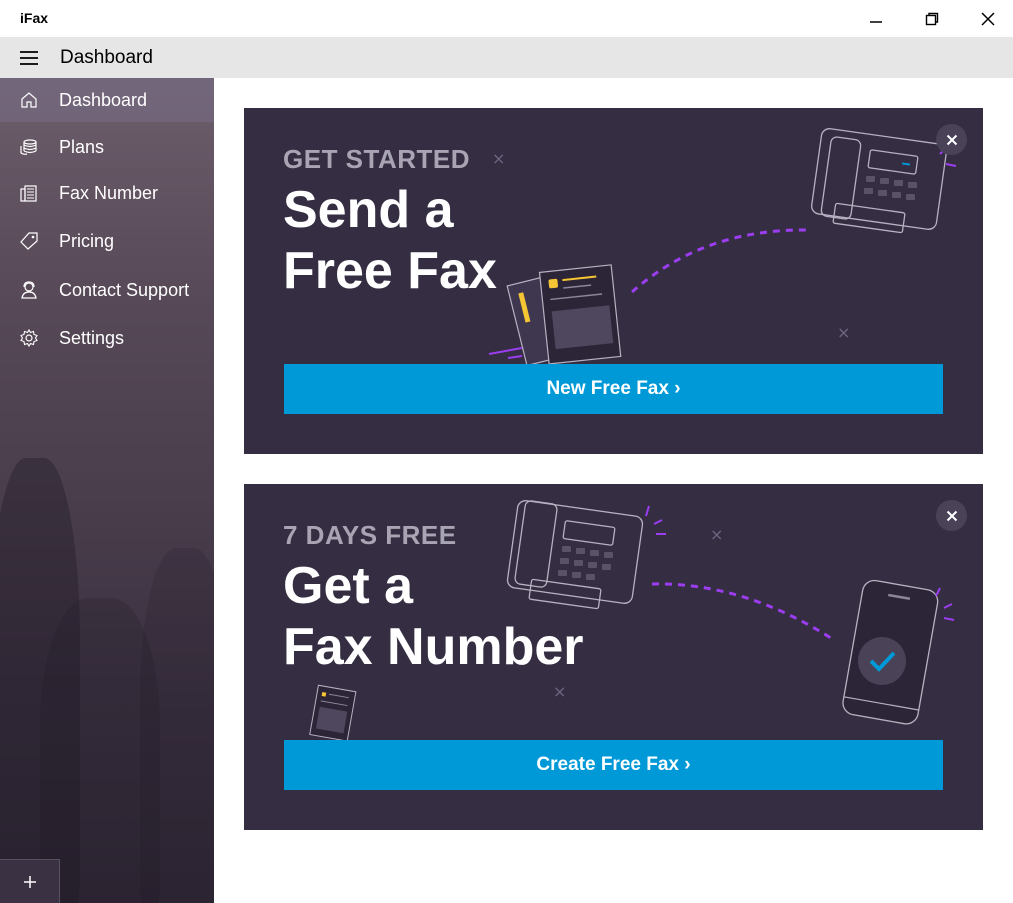  I want to click on card-eyebrow: GET STARTED, so click(377, 159).